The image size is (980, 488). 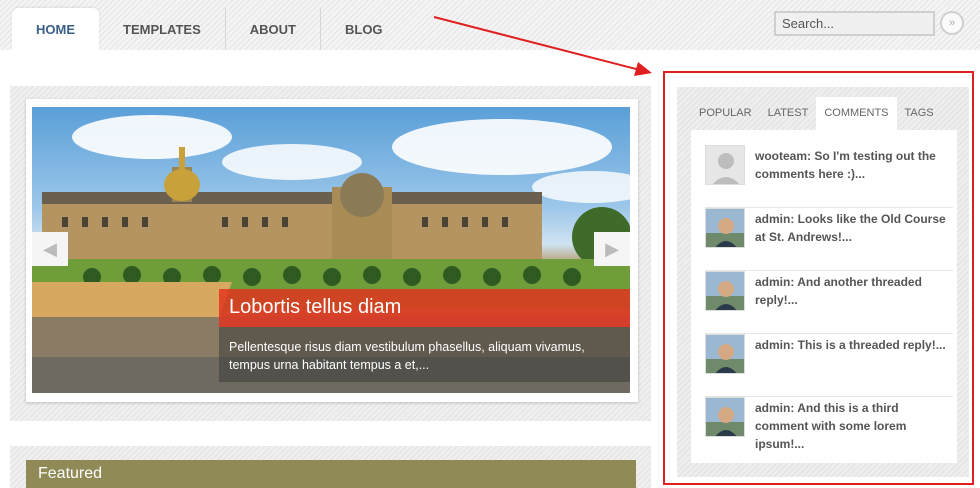 What do you see at coordinates (55, 29) in the screenshot?
I see `nav-home: HOME` at bounding box center [55, 29].